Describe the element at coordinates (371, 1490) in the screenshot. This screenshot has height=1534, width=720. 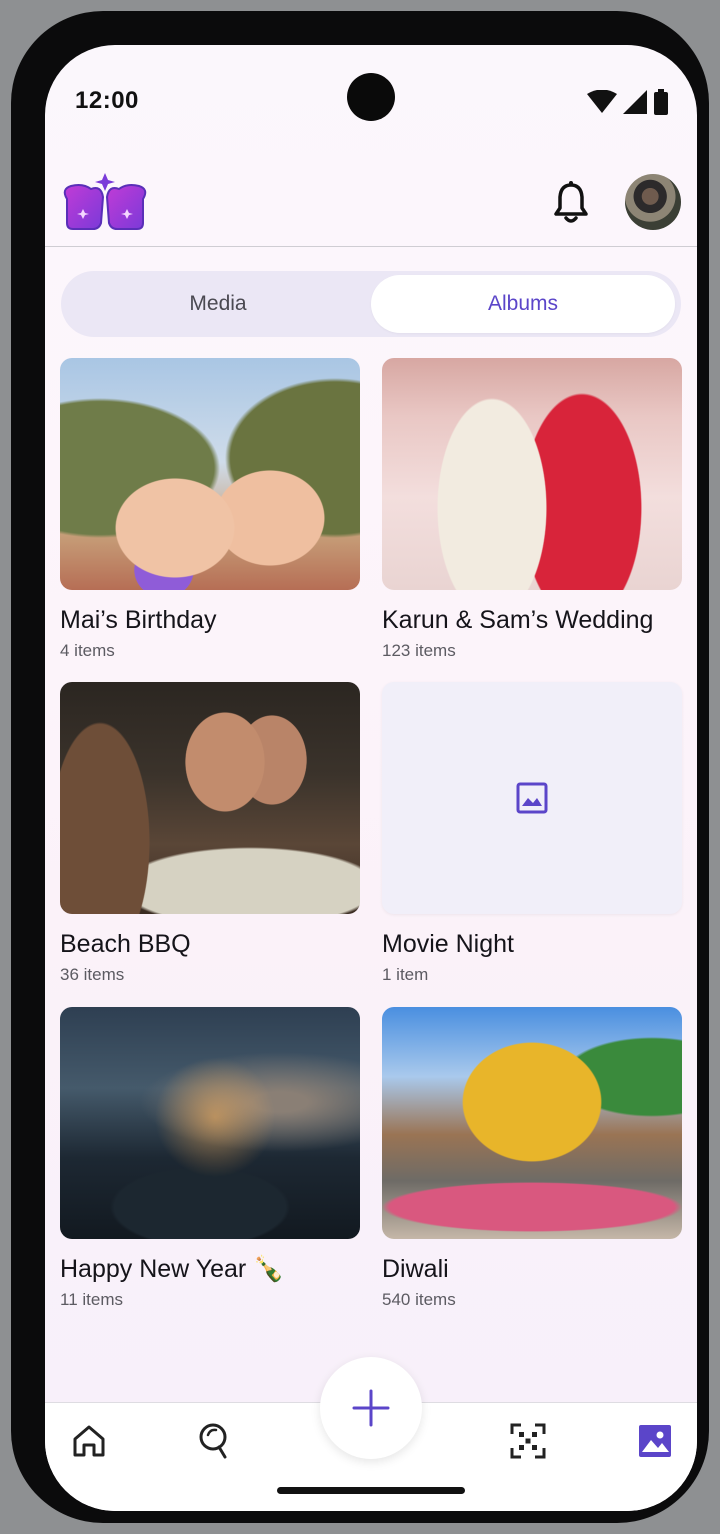
I see `home-indicator` at that location.